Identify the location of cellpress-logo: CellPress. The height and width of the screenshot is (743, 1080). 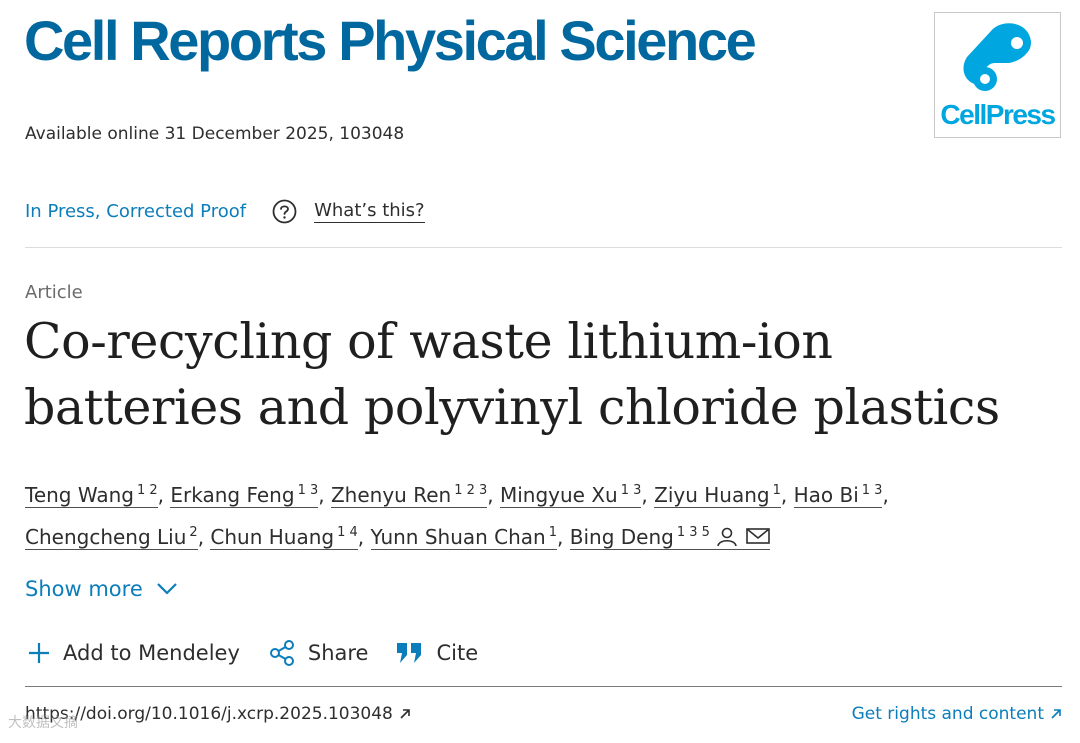
(997, 75).